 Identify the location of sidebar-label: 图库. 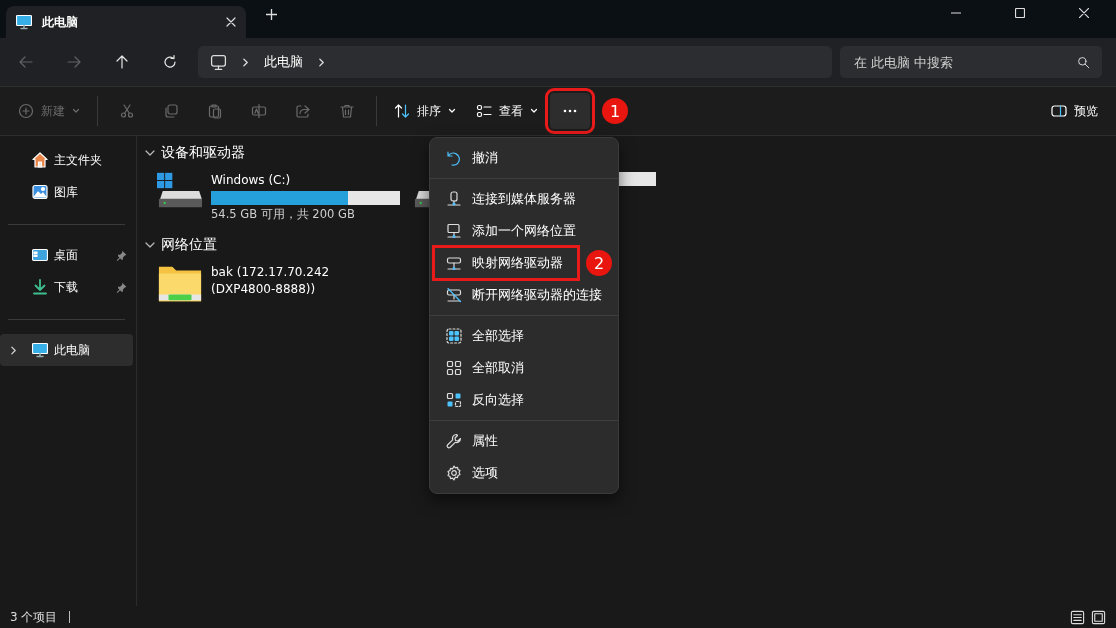
(66, 192).